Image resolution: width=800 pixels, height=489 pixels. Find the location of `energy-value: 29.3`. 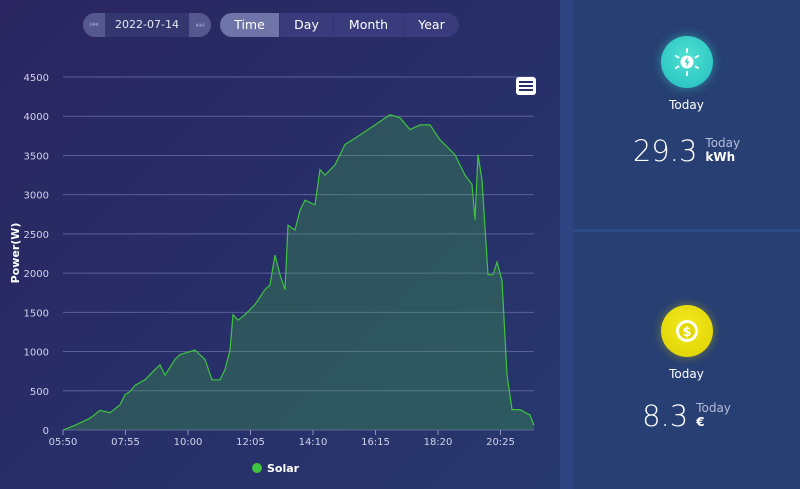

energy-value: 29.3 is located at coordinates (665, 151).